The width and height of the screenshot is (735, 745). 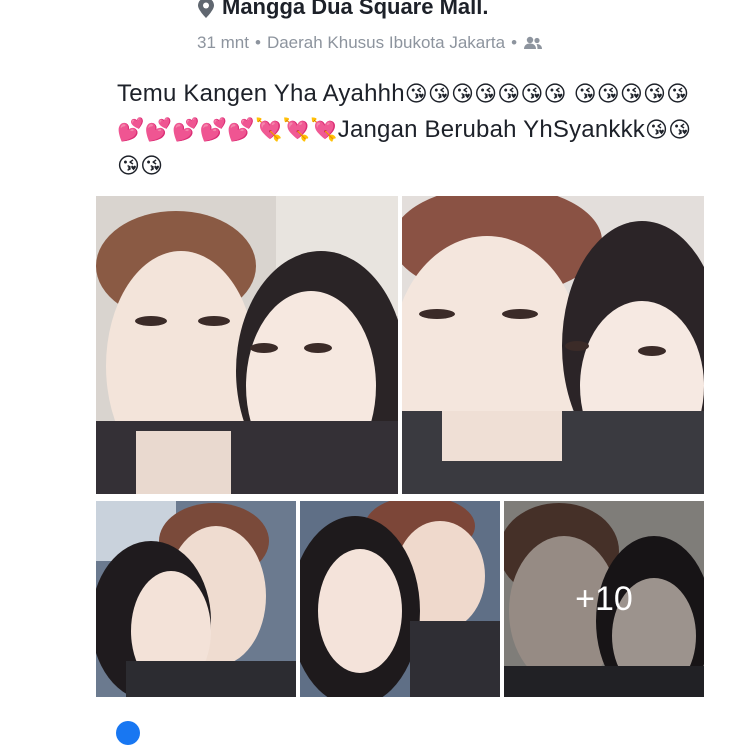 What do you see at coordinates (355, 10) in the screenshot?
I see `location-name: Mangga Dua Square Mall.` at bounding box center [355, 10].